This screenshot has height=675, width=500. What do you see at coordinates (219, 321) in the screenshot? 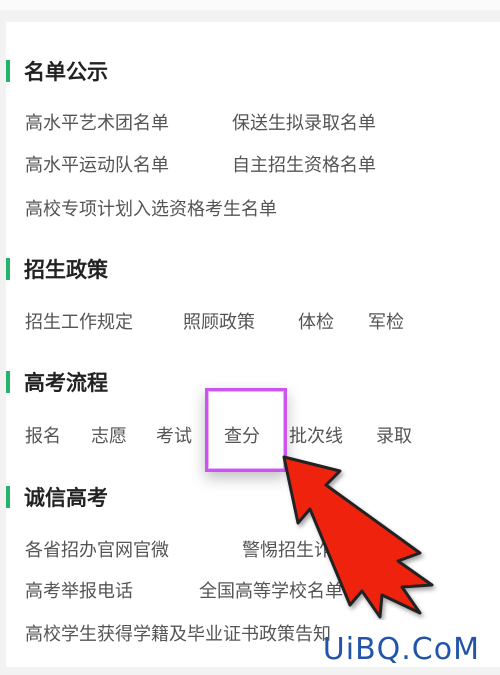
I see `link-care-policy: 照顾政策` at bounding box center [219, 321].